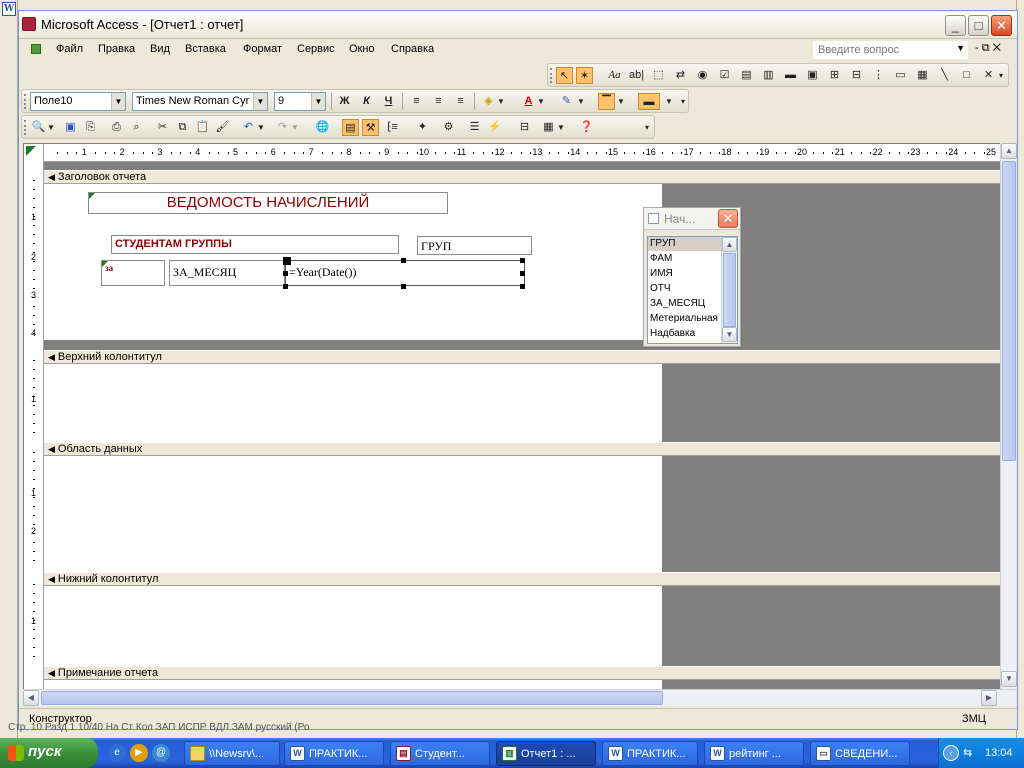  Describe the element at coordinates (614, 75) in the screenshot. I see `label-tool-icon: Aa` at that location.